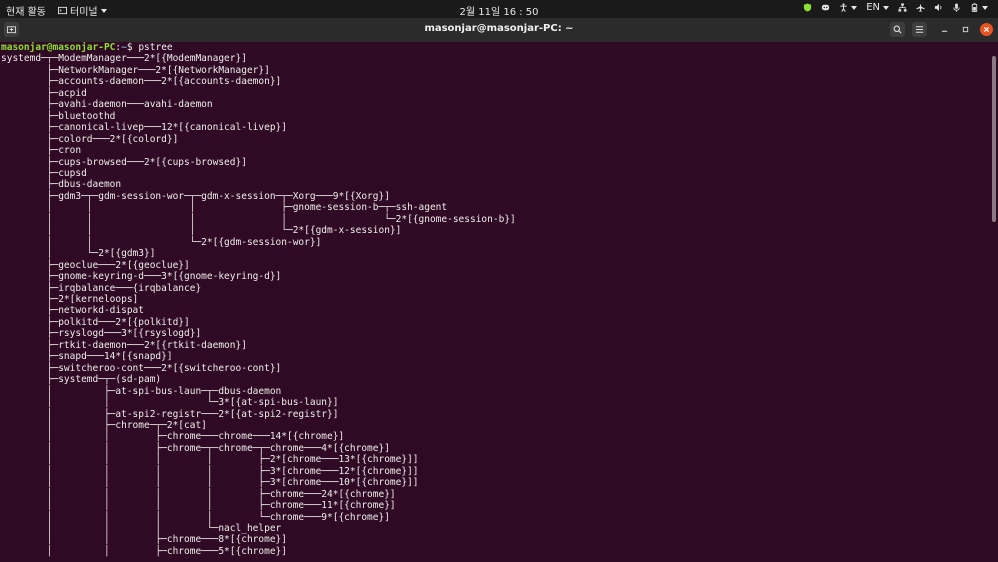  I want to click on maximize-button, so click(965, 29).